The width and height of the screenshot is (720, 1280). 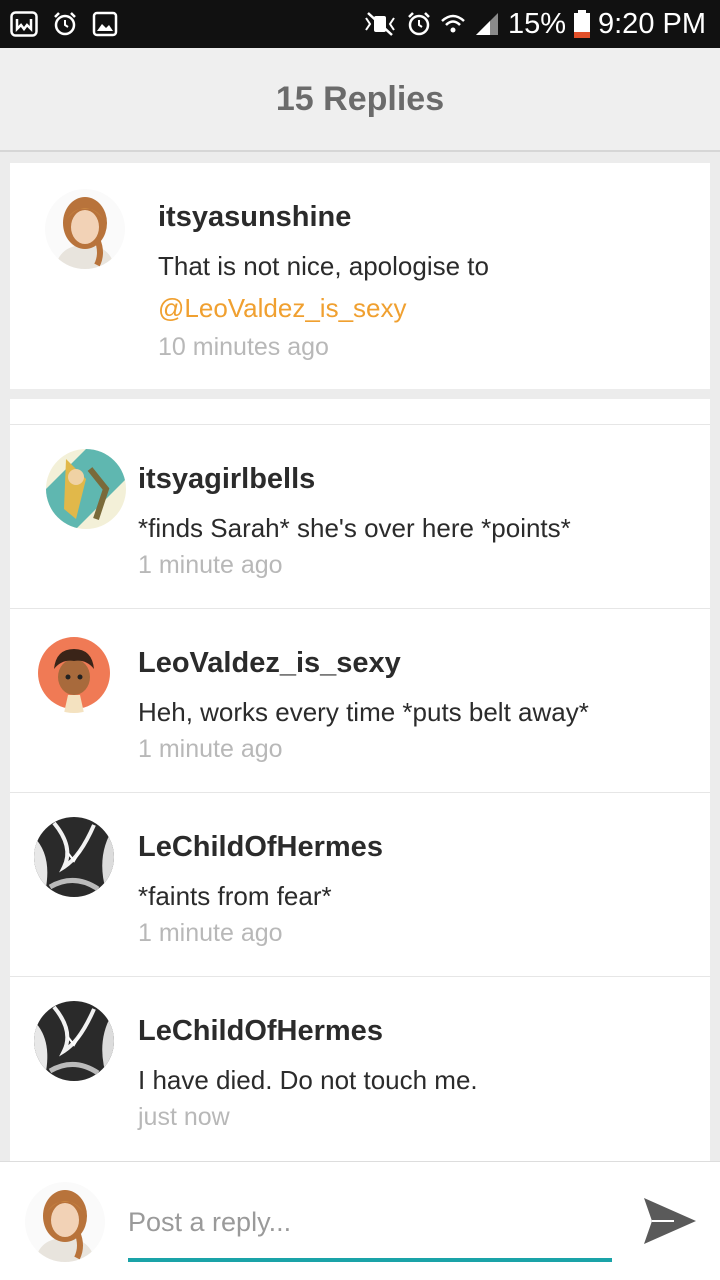 What do you see at coordinates (370, 1222) in the screenshot?
I see `reply-input` at bounding box center [370, 1222].